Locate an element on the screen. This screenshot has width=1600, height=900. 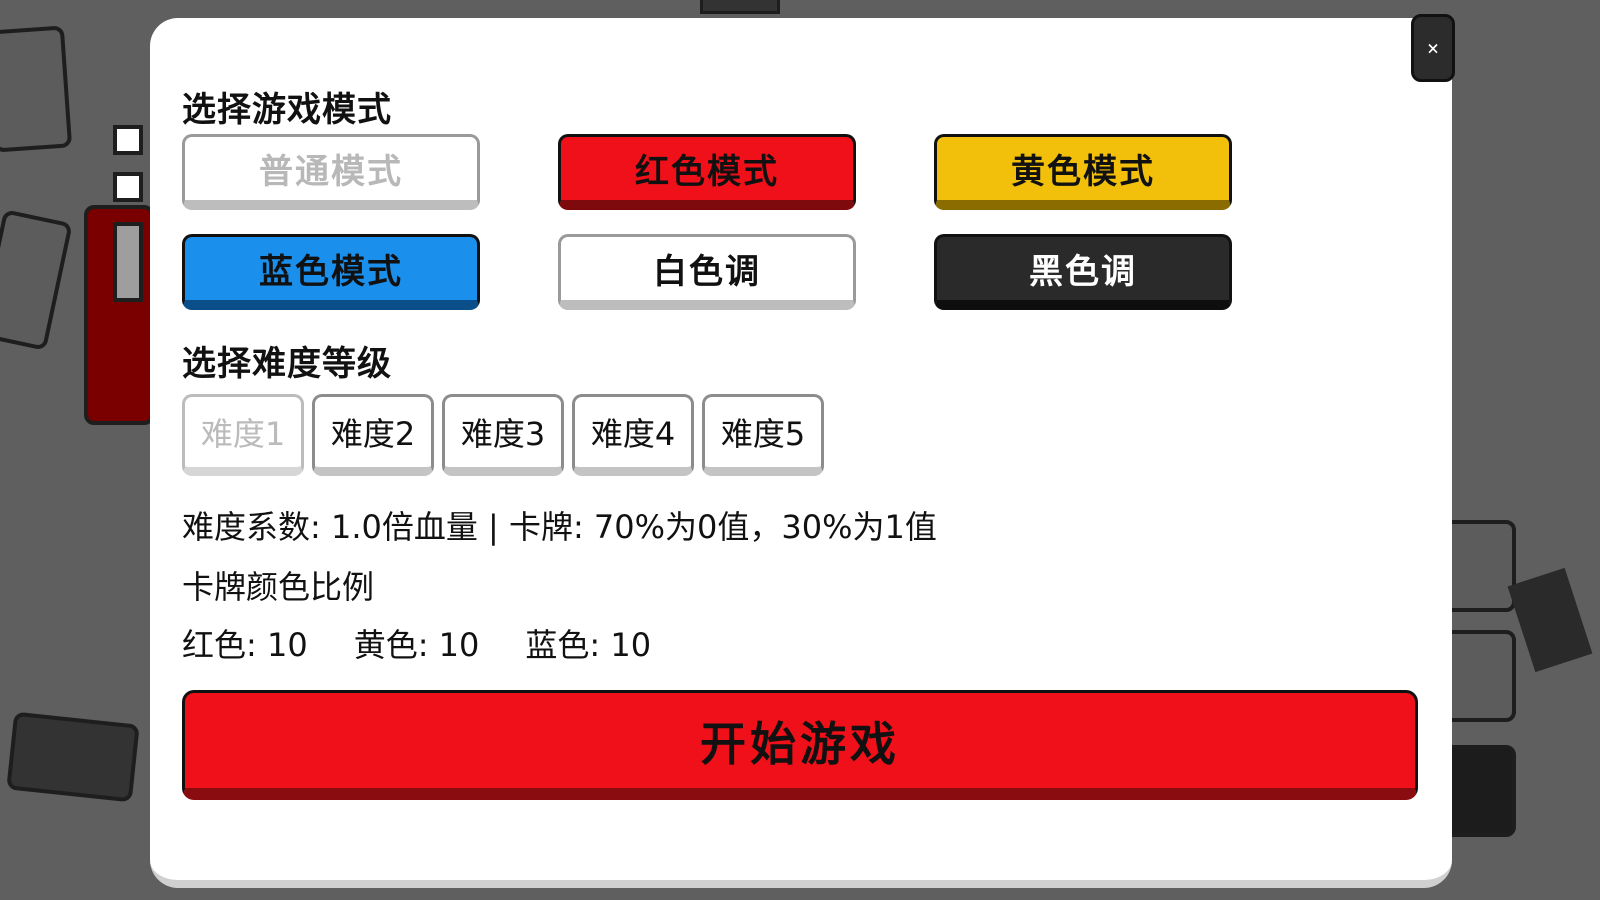
mode-button-normal: 普通模式 is located at coordinates (331, 172).